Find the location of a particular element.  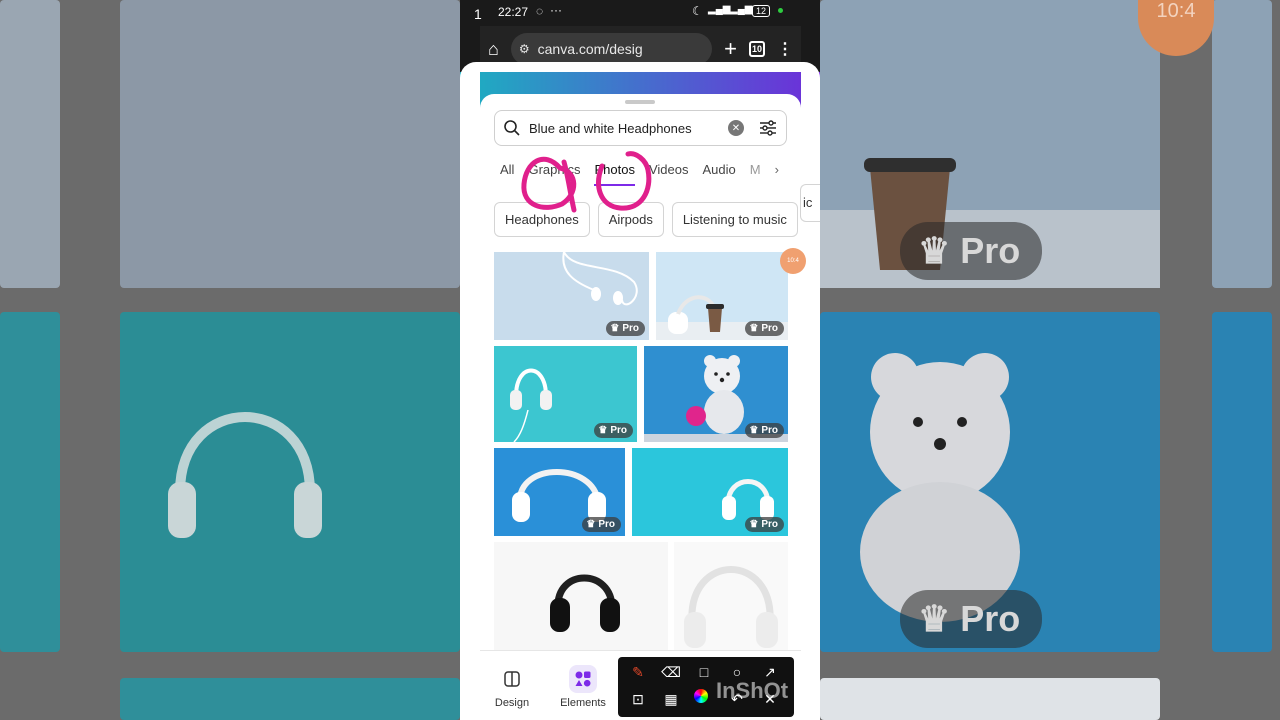

bg-photo-teddy: ♛ Pro is located at coordinates (990, 482).